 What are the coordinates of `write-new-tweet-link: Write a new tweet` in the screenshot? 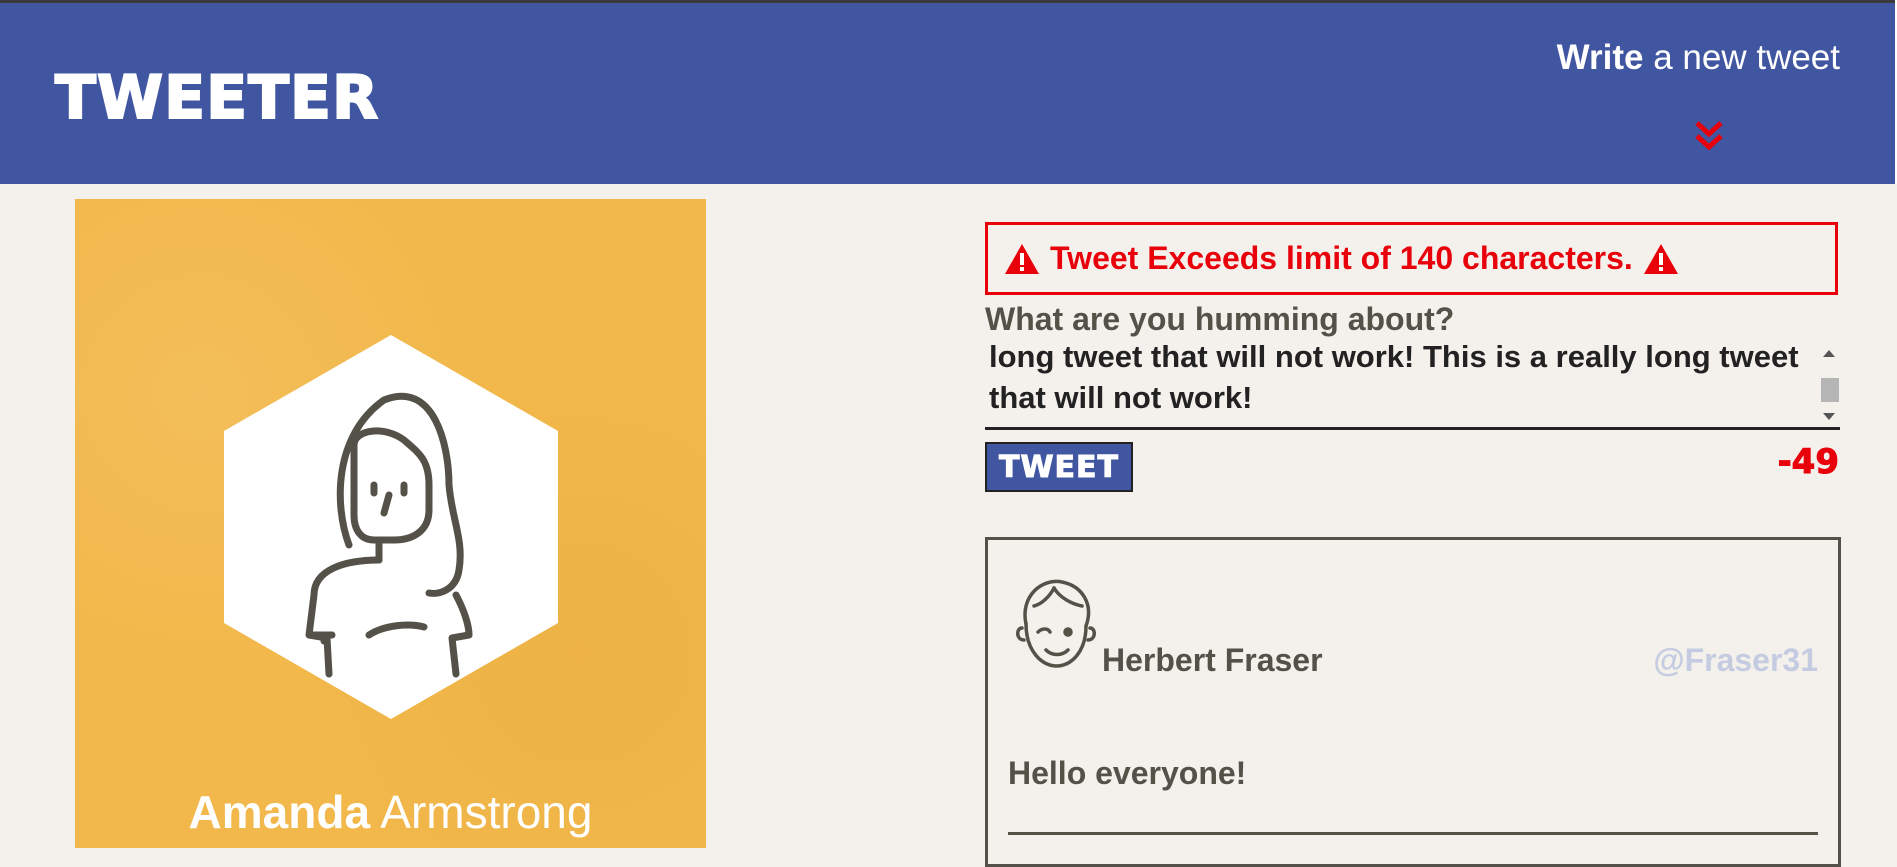 It's located at (1698, 58).